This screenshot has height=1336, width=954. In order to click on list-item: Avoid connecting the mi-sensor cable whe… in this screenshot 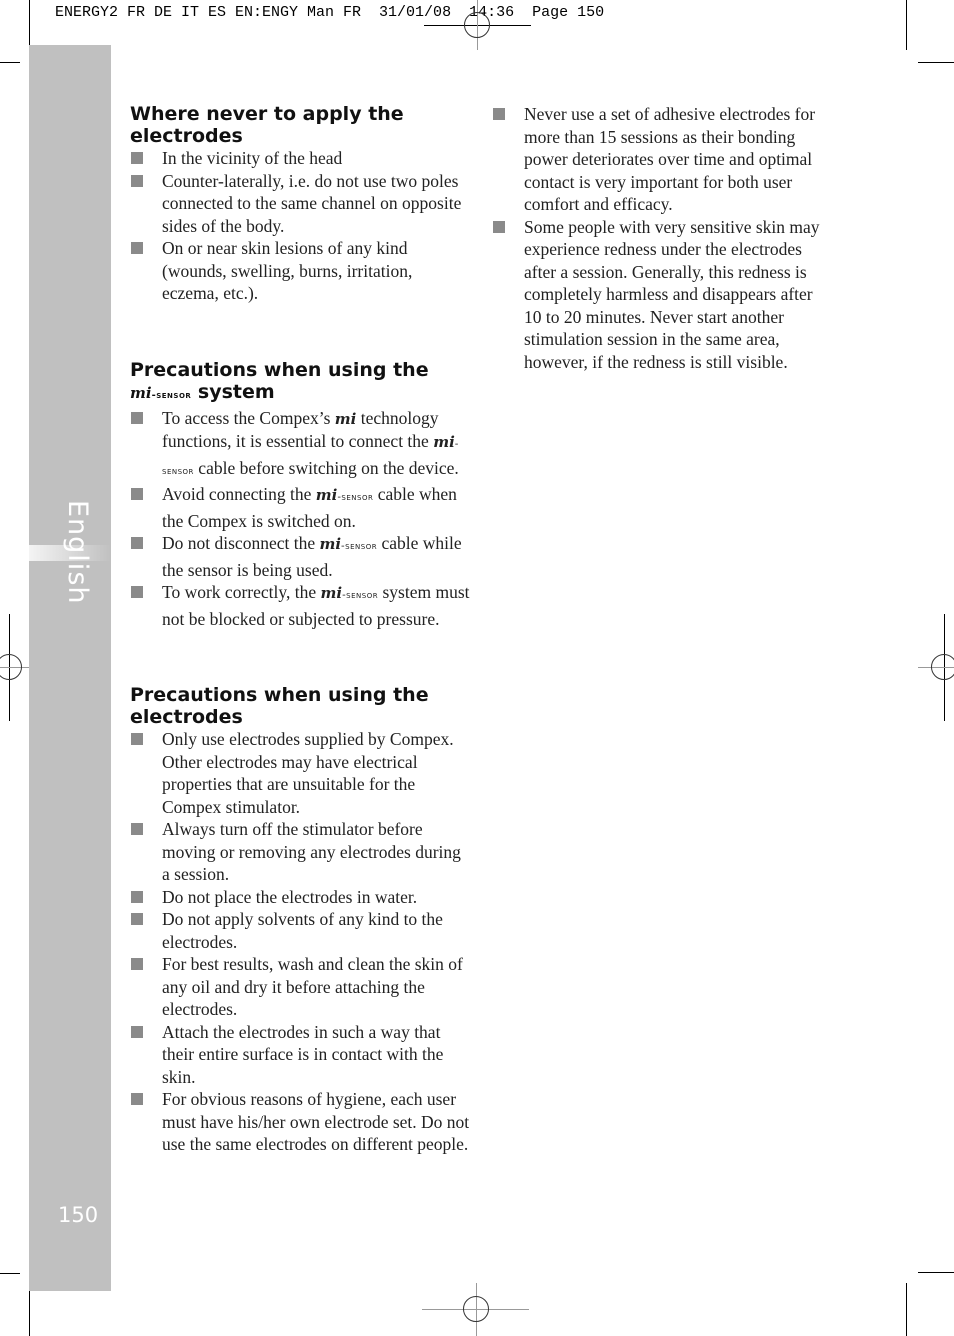, I will do `click(300, 507)`.